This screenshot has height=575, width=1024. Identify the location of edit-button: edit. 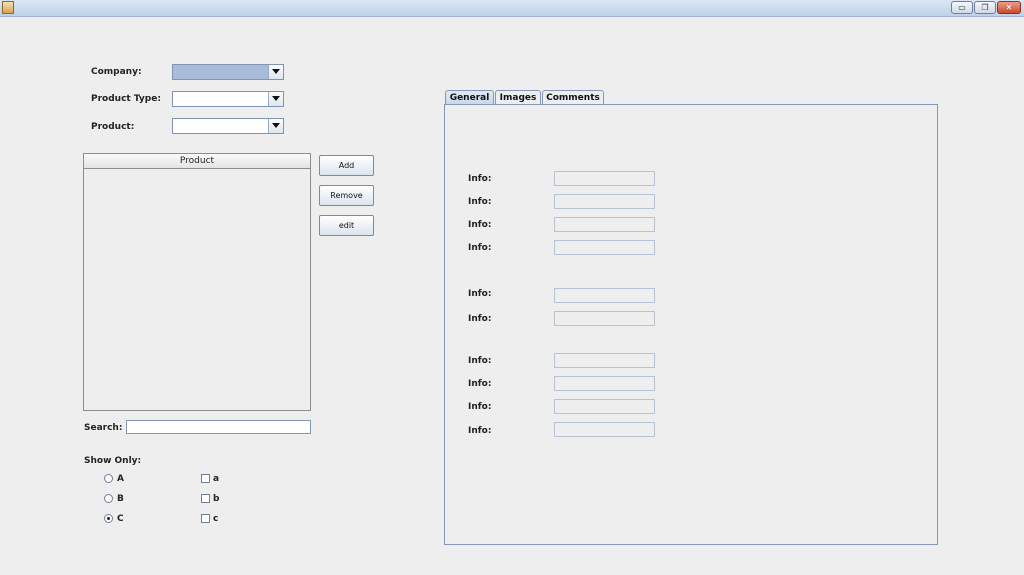
(346, 225).